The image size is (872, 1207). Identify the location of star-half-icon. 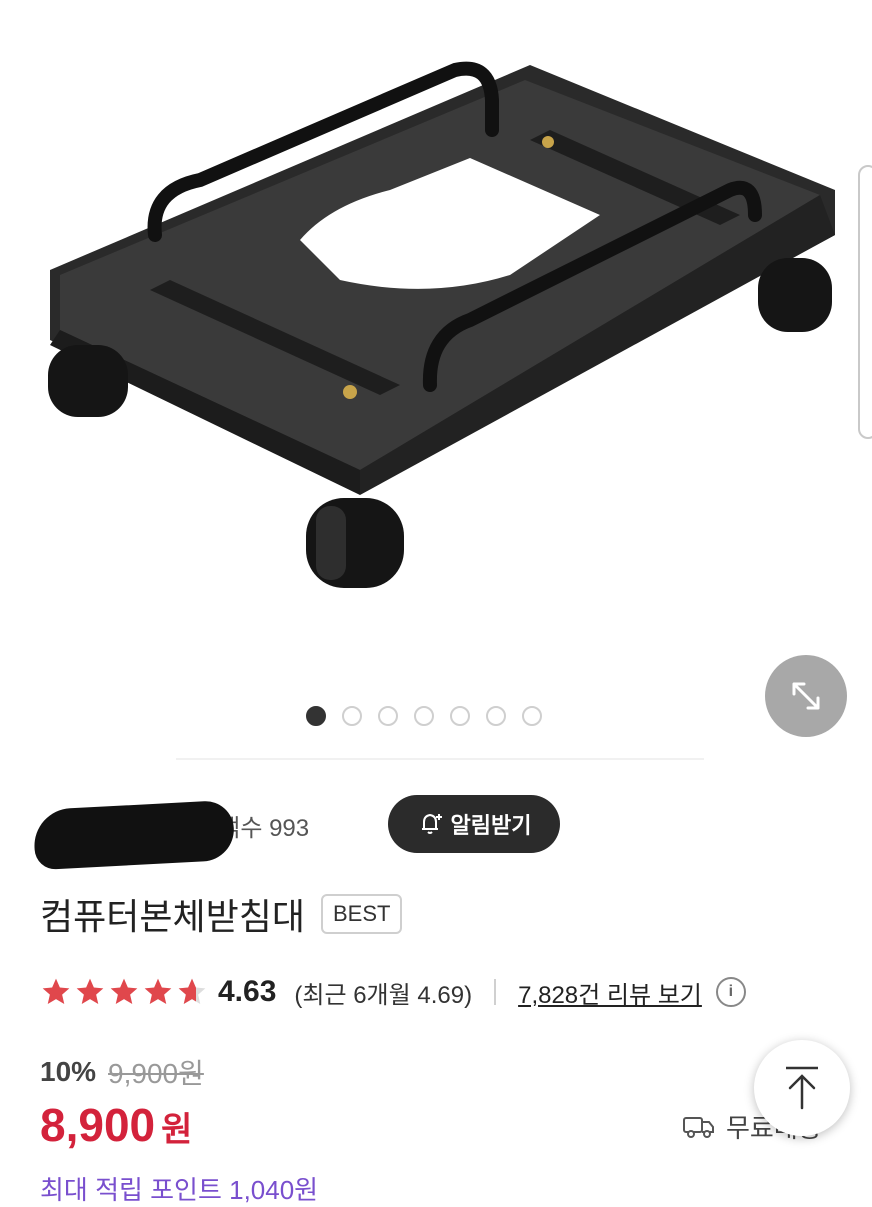
(192, 991).